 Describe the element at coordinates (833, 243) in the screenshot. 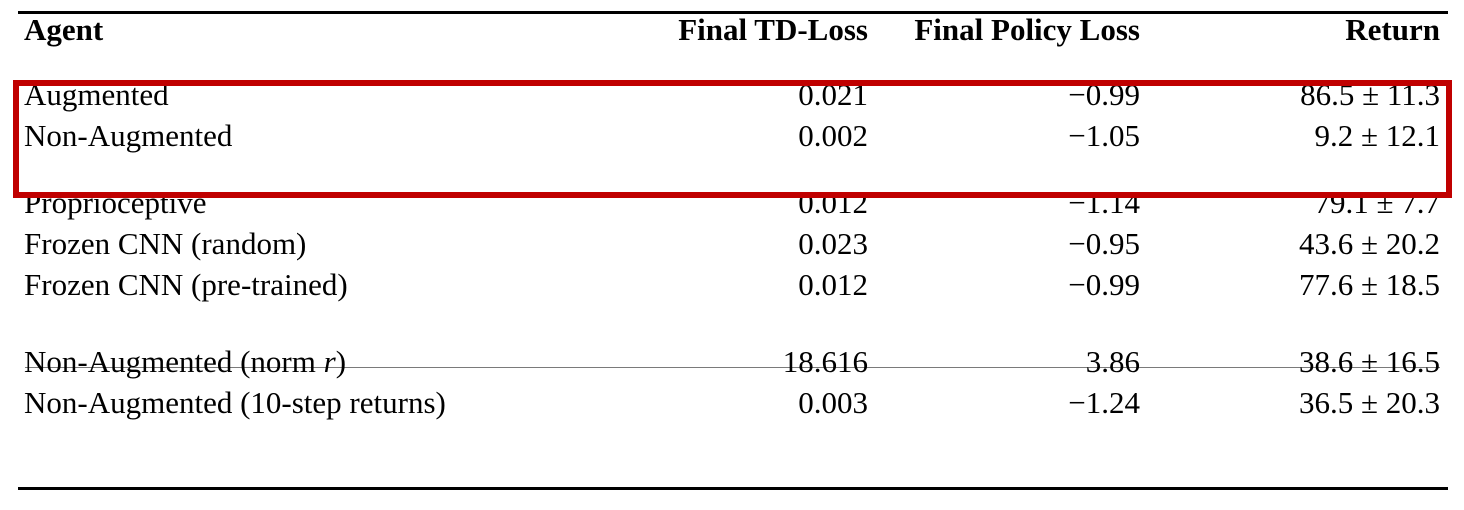

I see `cell-final-td-loss: 0.023` at that location.